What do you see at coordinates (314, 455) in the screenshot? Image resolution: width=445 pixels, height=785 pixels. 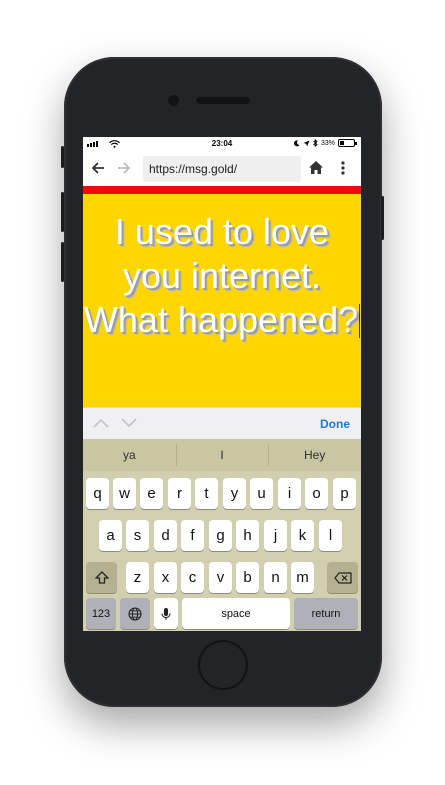 I see `suggestion-item: Hey` at bounding box center [314, 455].